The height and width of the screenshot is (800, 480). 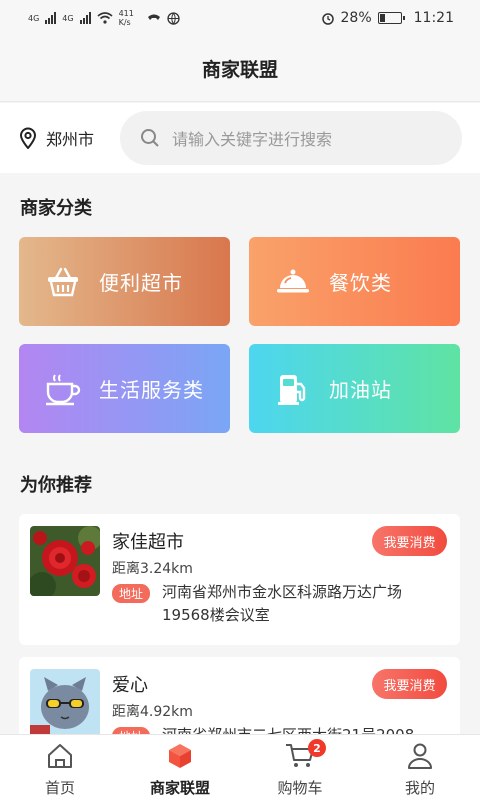 What do you see at coordinates (148, 542) in the screenshot?
I see `shop-name: 家佳超市` at bounding box center [148, 542].